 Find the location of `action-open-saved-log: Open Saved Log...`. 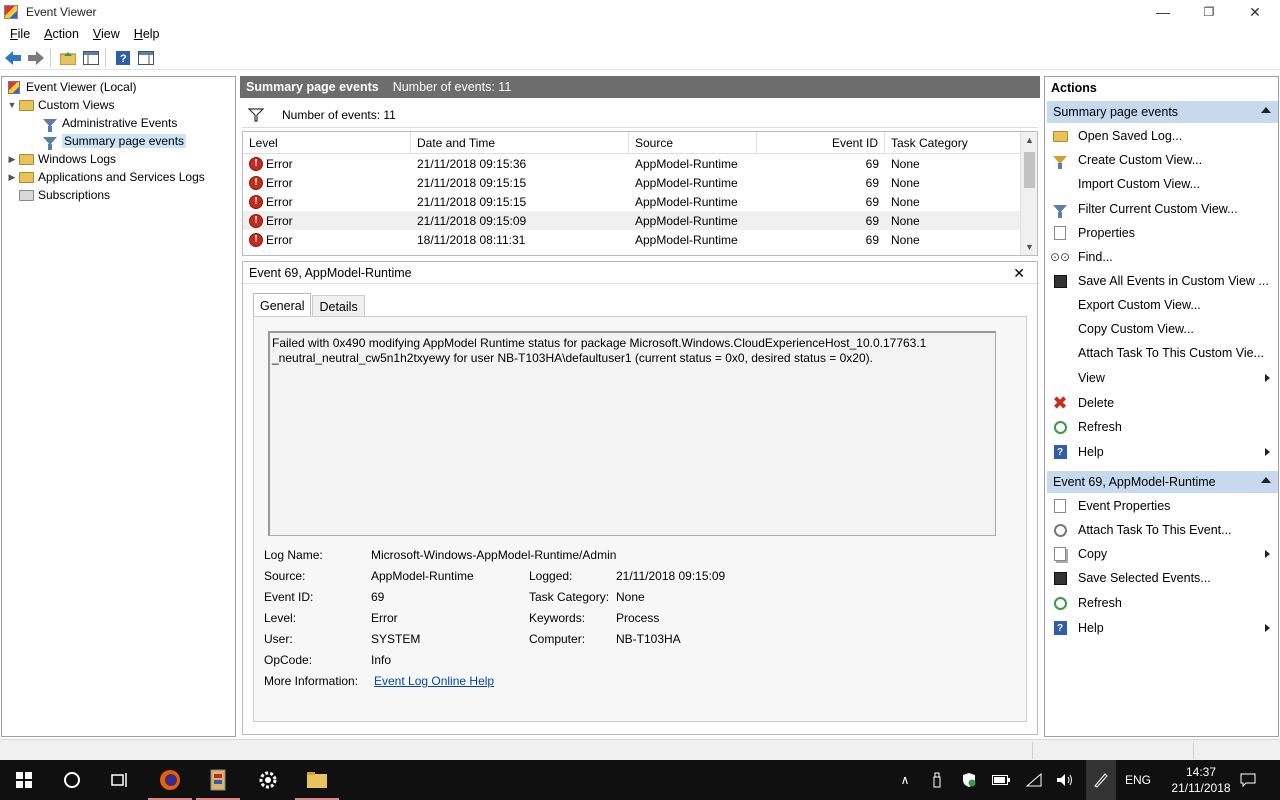

action-open-saved-log: Open Saved Log... is located at coordinates (1162, 136).